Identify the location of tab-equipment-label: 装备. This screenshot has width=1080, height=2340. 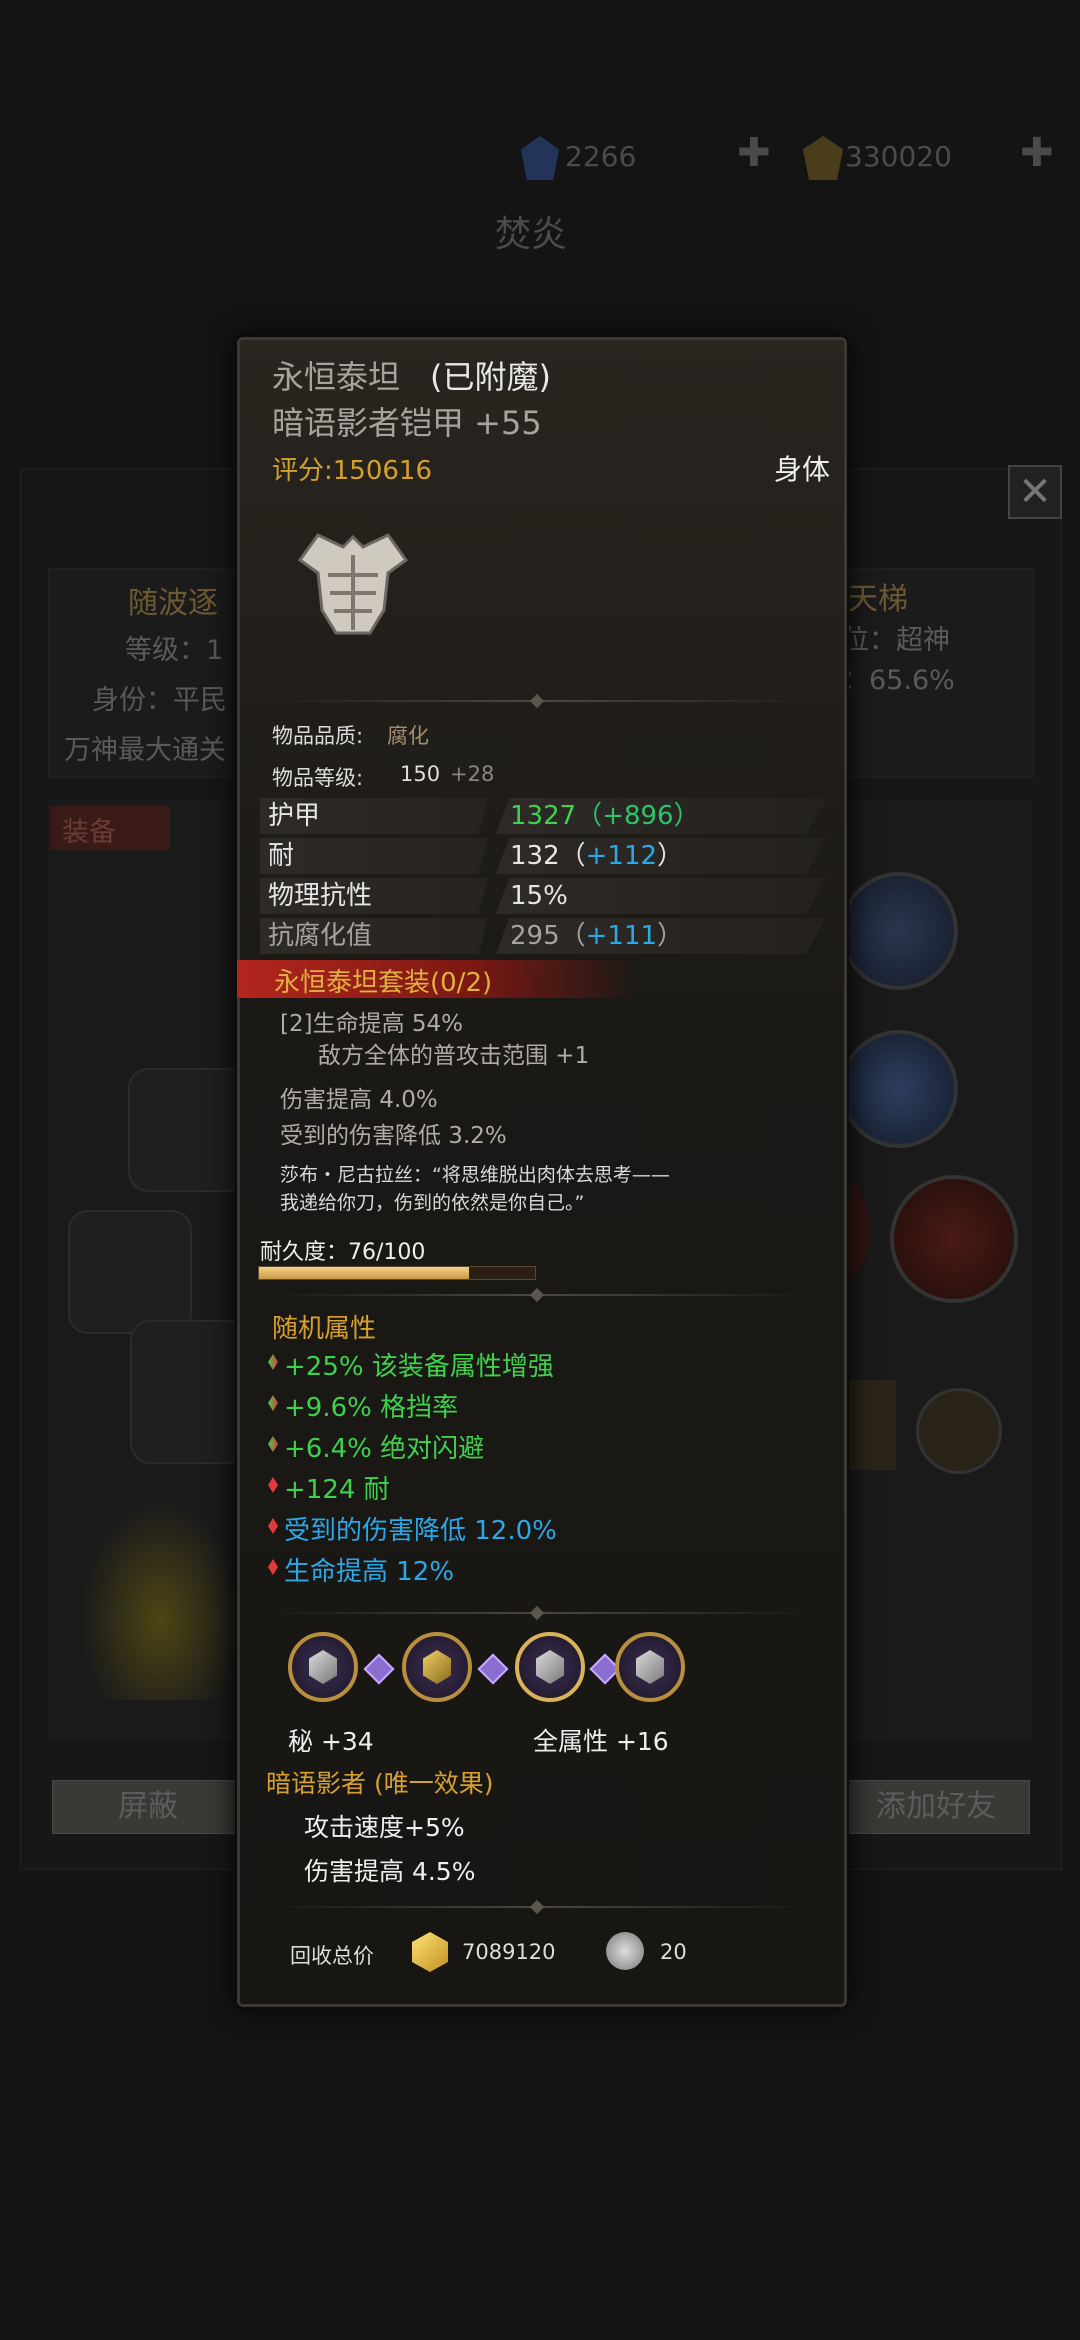
(89, 832).